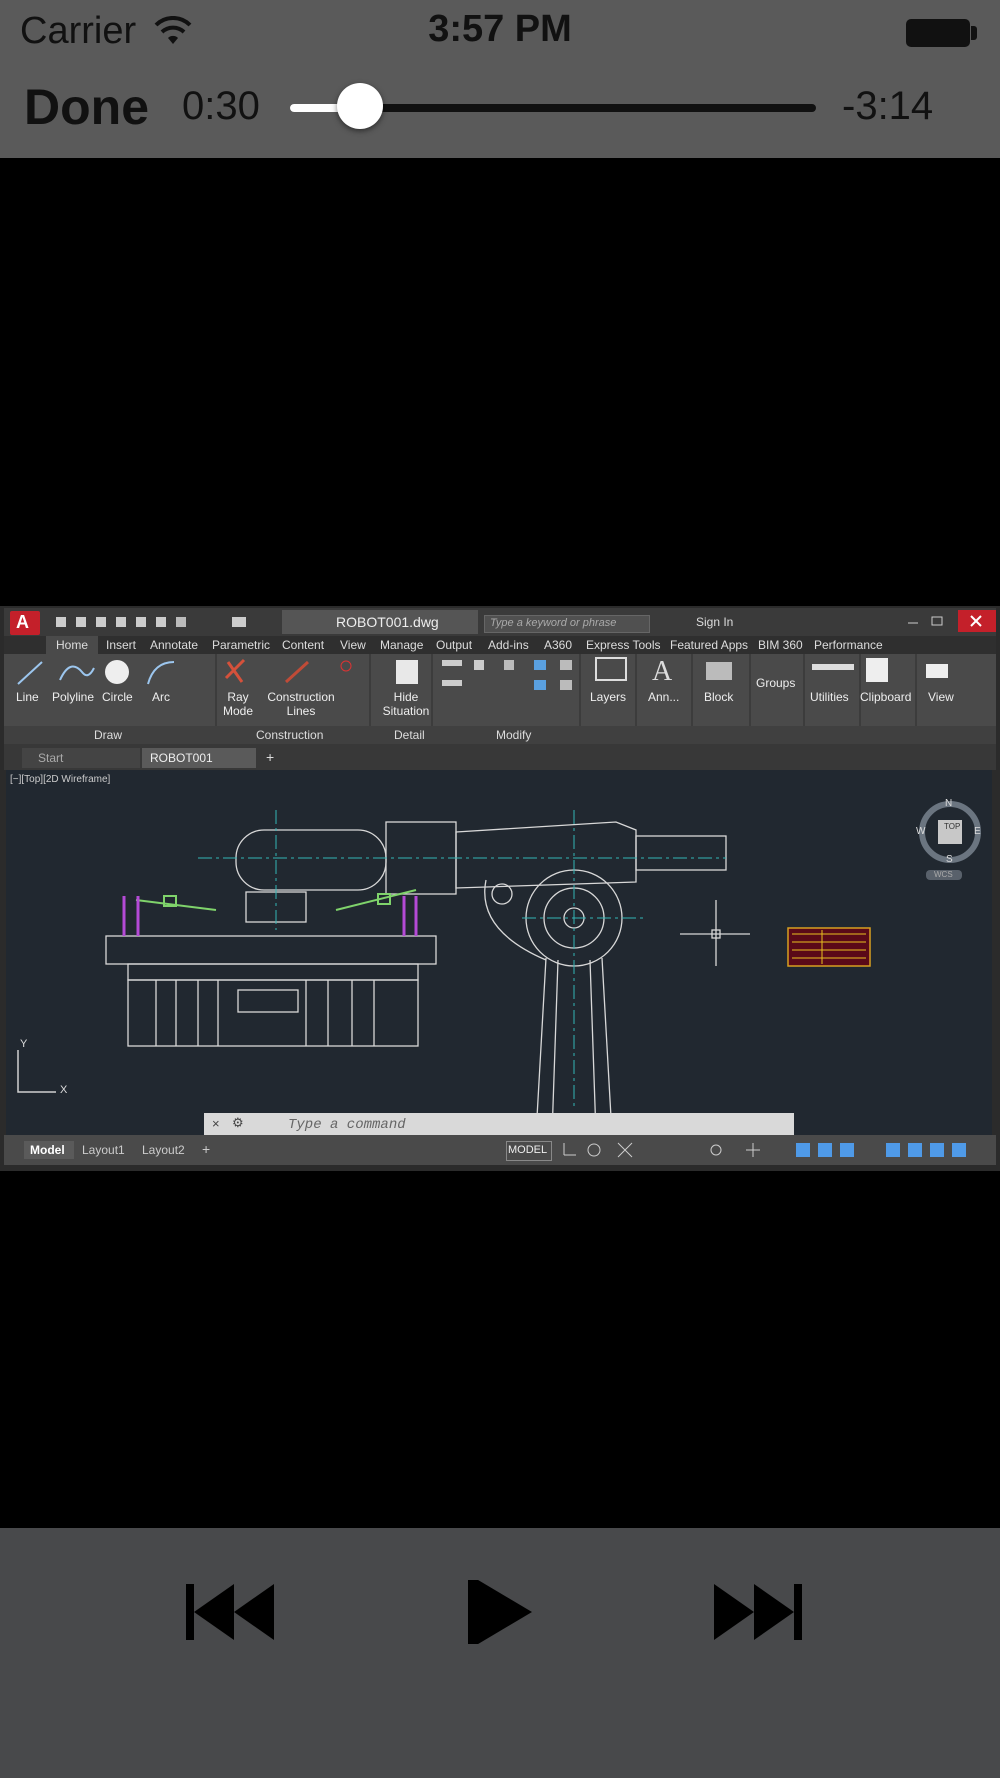 This screenshot has width=1000, height=1778. What do you see at coordinates (64, 1090) in the screenshot?
I see `ucs-x-label: X` at bounding box center [64, 1090].